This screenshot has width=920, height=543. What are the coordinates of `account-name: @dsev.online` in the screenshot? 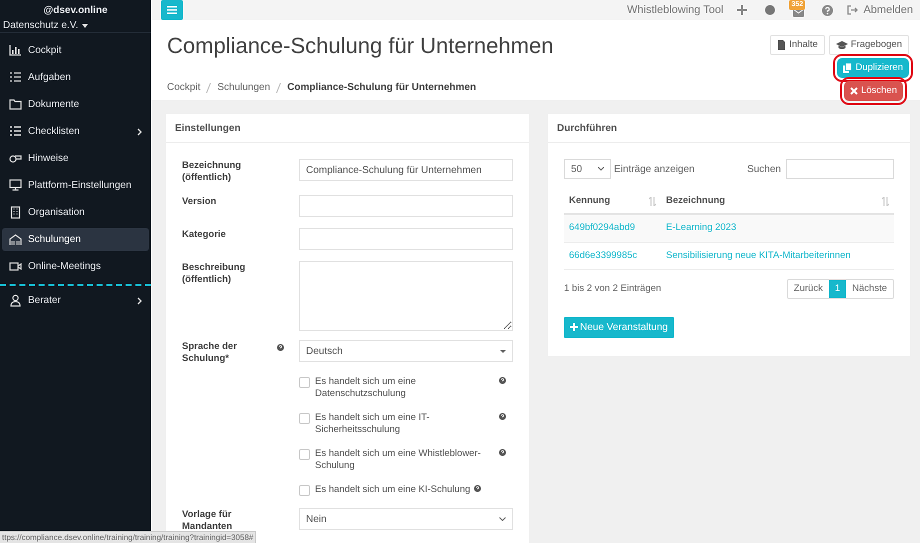 It's located at (75, 11).